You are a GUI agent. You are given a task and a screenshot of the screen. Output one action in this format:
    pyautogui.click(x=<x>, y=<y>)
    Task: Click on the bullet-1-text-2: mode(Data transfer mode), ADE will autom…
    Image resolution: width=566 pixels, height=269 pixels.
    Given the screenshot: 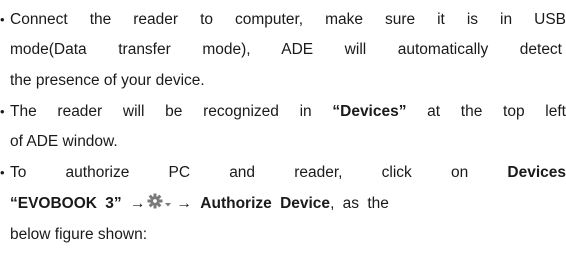 What is the action you would take?
    pyautogui.click(x=286, y=49)
    